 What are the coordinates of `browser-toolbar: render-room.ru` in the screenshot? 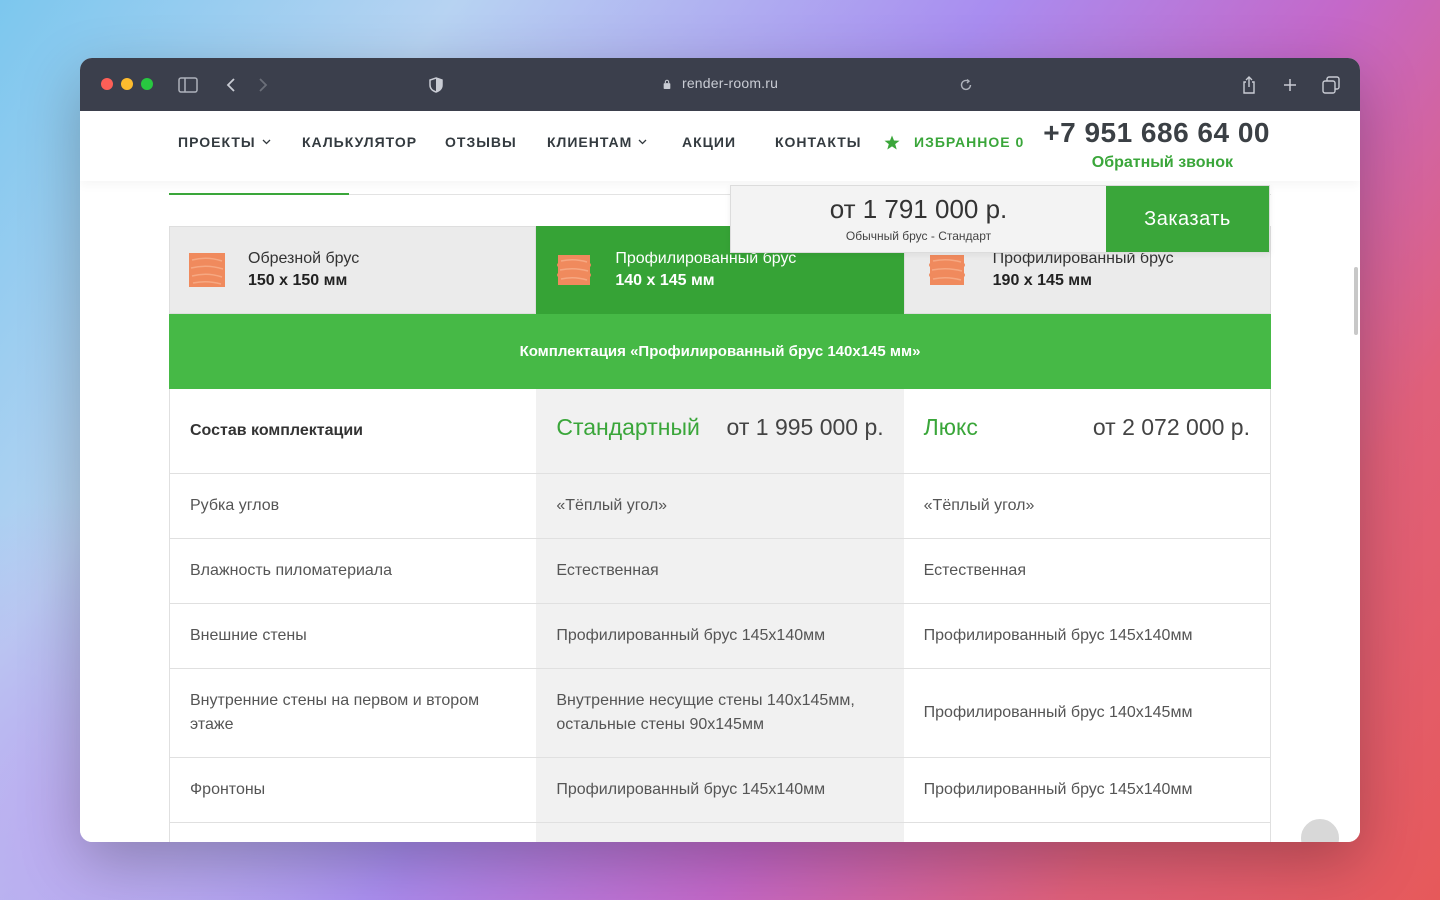 It's located at (720, 84).